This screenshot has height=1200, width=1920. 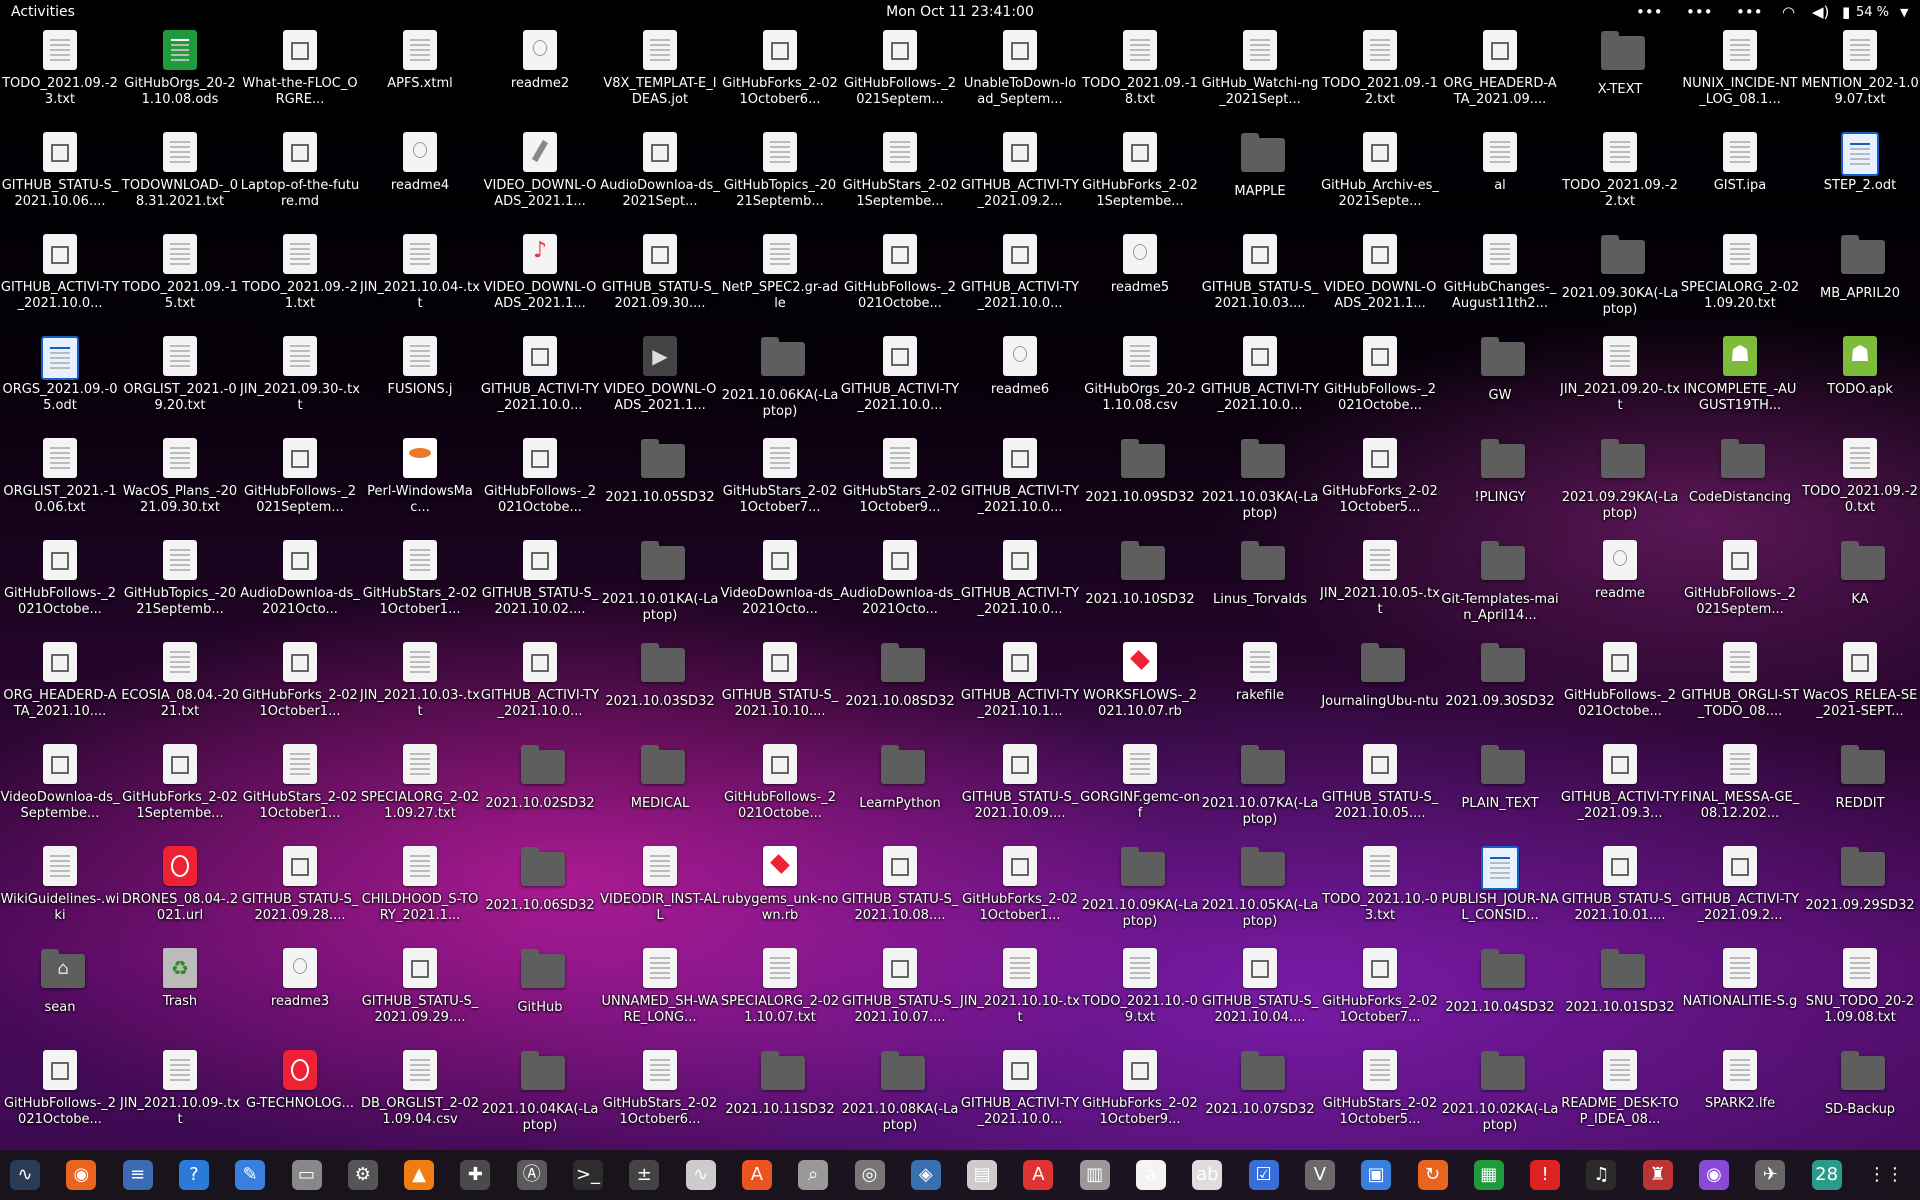 I want to click on desktop-icon: GORGINF.gemc-onf, so click(x=1140, y=783).